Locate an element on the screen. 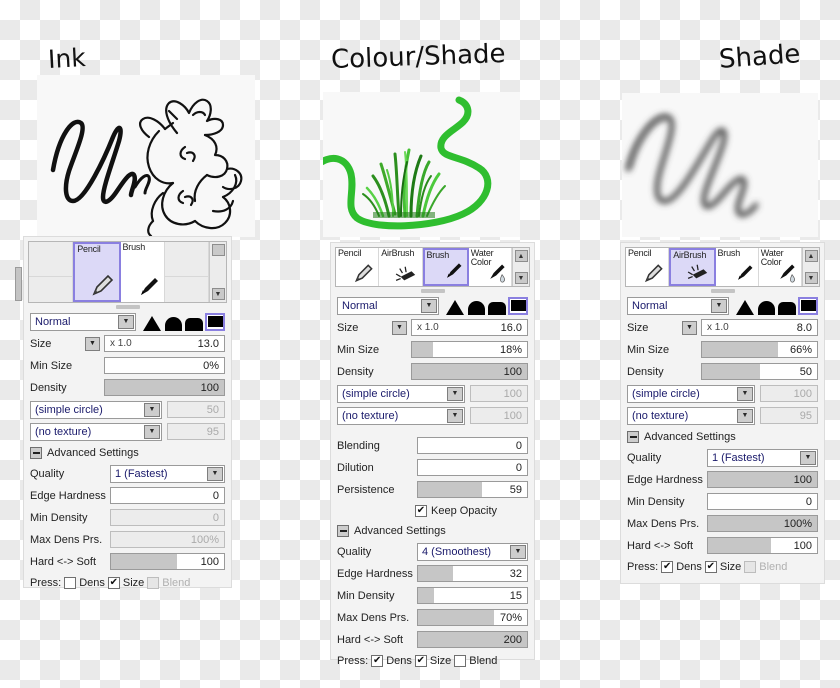  edge-hardness-slider: 100 is located at coordinates (762, 479).